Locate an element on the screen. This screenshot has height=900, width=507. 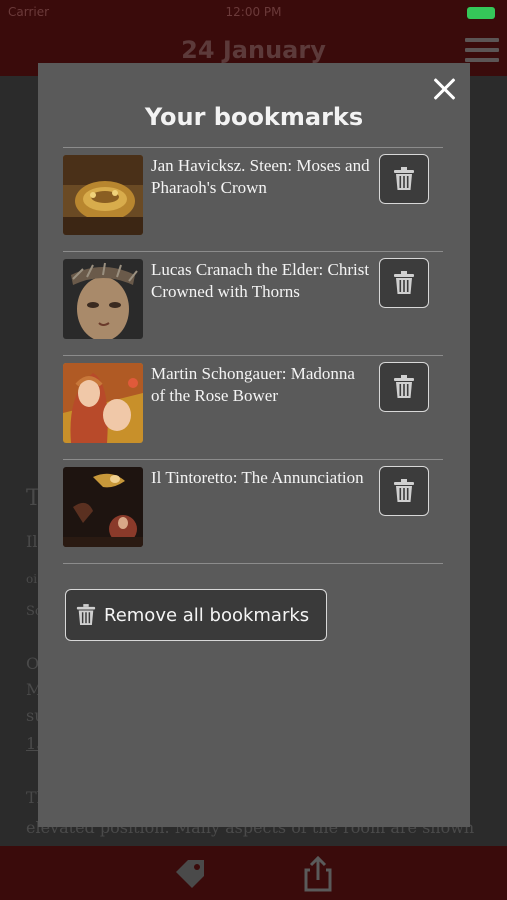
share-icon is located at coordinates (318, 876).